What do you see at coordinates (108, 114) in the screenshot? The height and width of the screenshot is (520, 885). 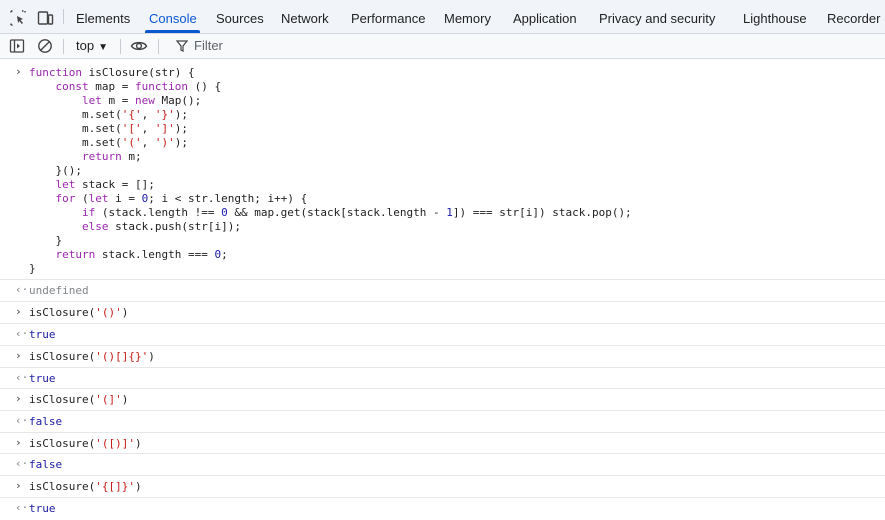 I see `code-line: m.set('{', '}');` at bounding box center [108, 114].